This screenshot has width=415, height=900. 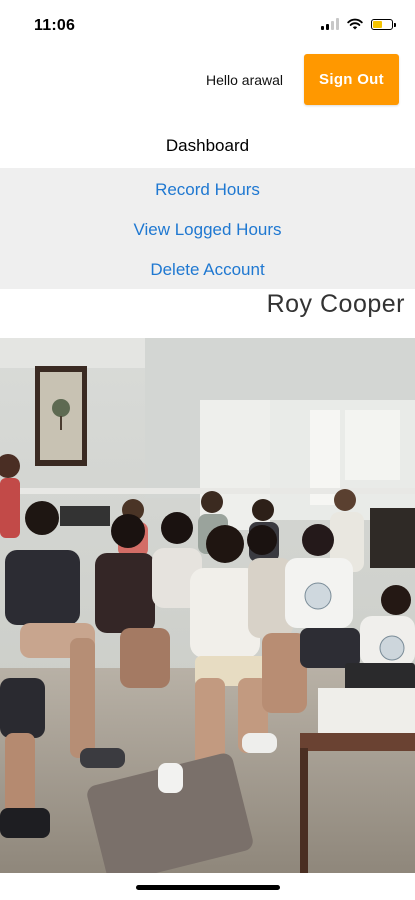 What do you see at coordinates (207, 25) in the screenshot?
I see `status-bar: 11:06` at bounding box center [207, 25].